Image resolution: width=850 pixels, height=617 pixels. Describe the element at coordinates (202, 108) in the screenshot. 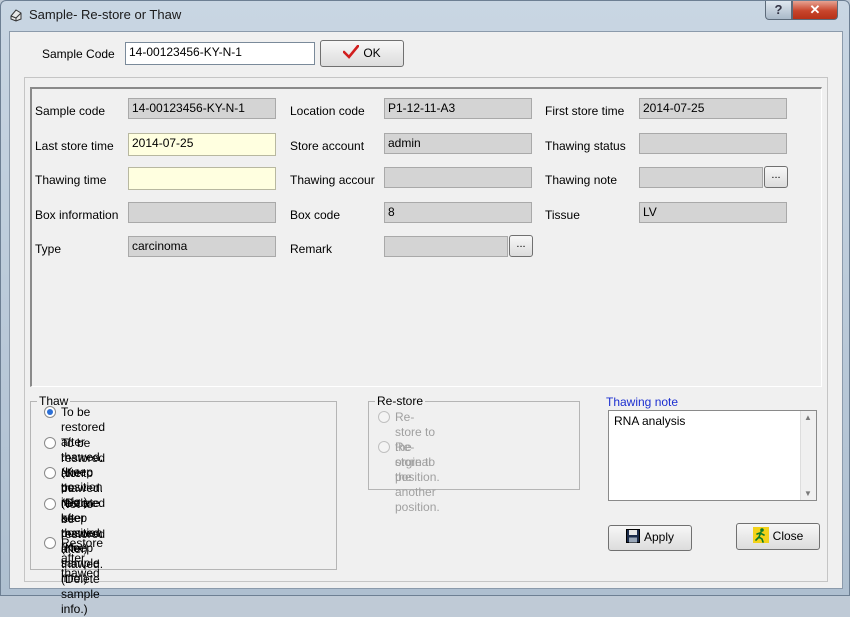

I see `sample-code-detail-field: 14-00123456-KY-N-1` at that location.